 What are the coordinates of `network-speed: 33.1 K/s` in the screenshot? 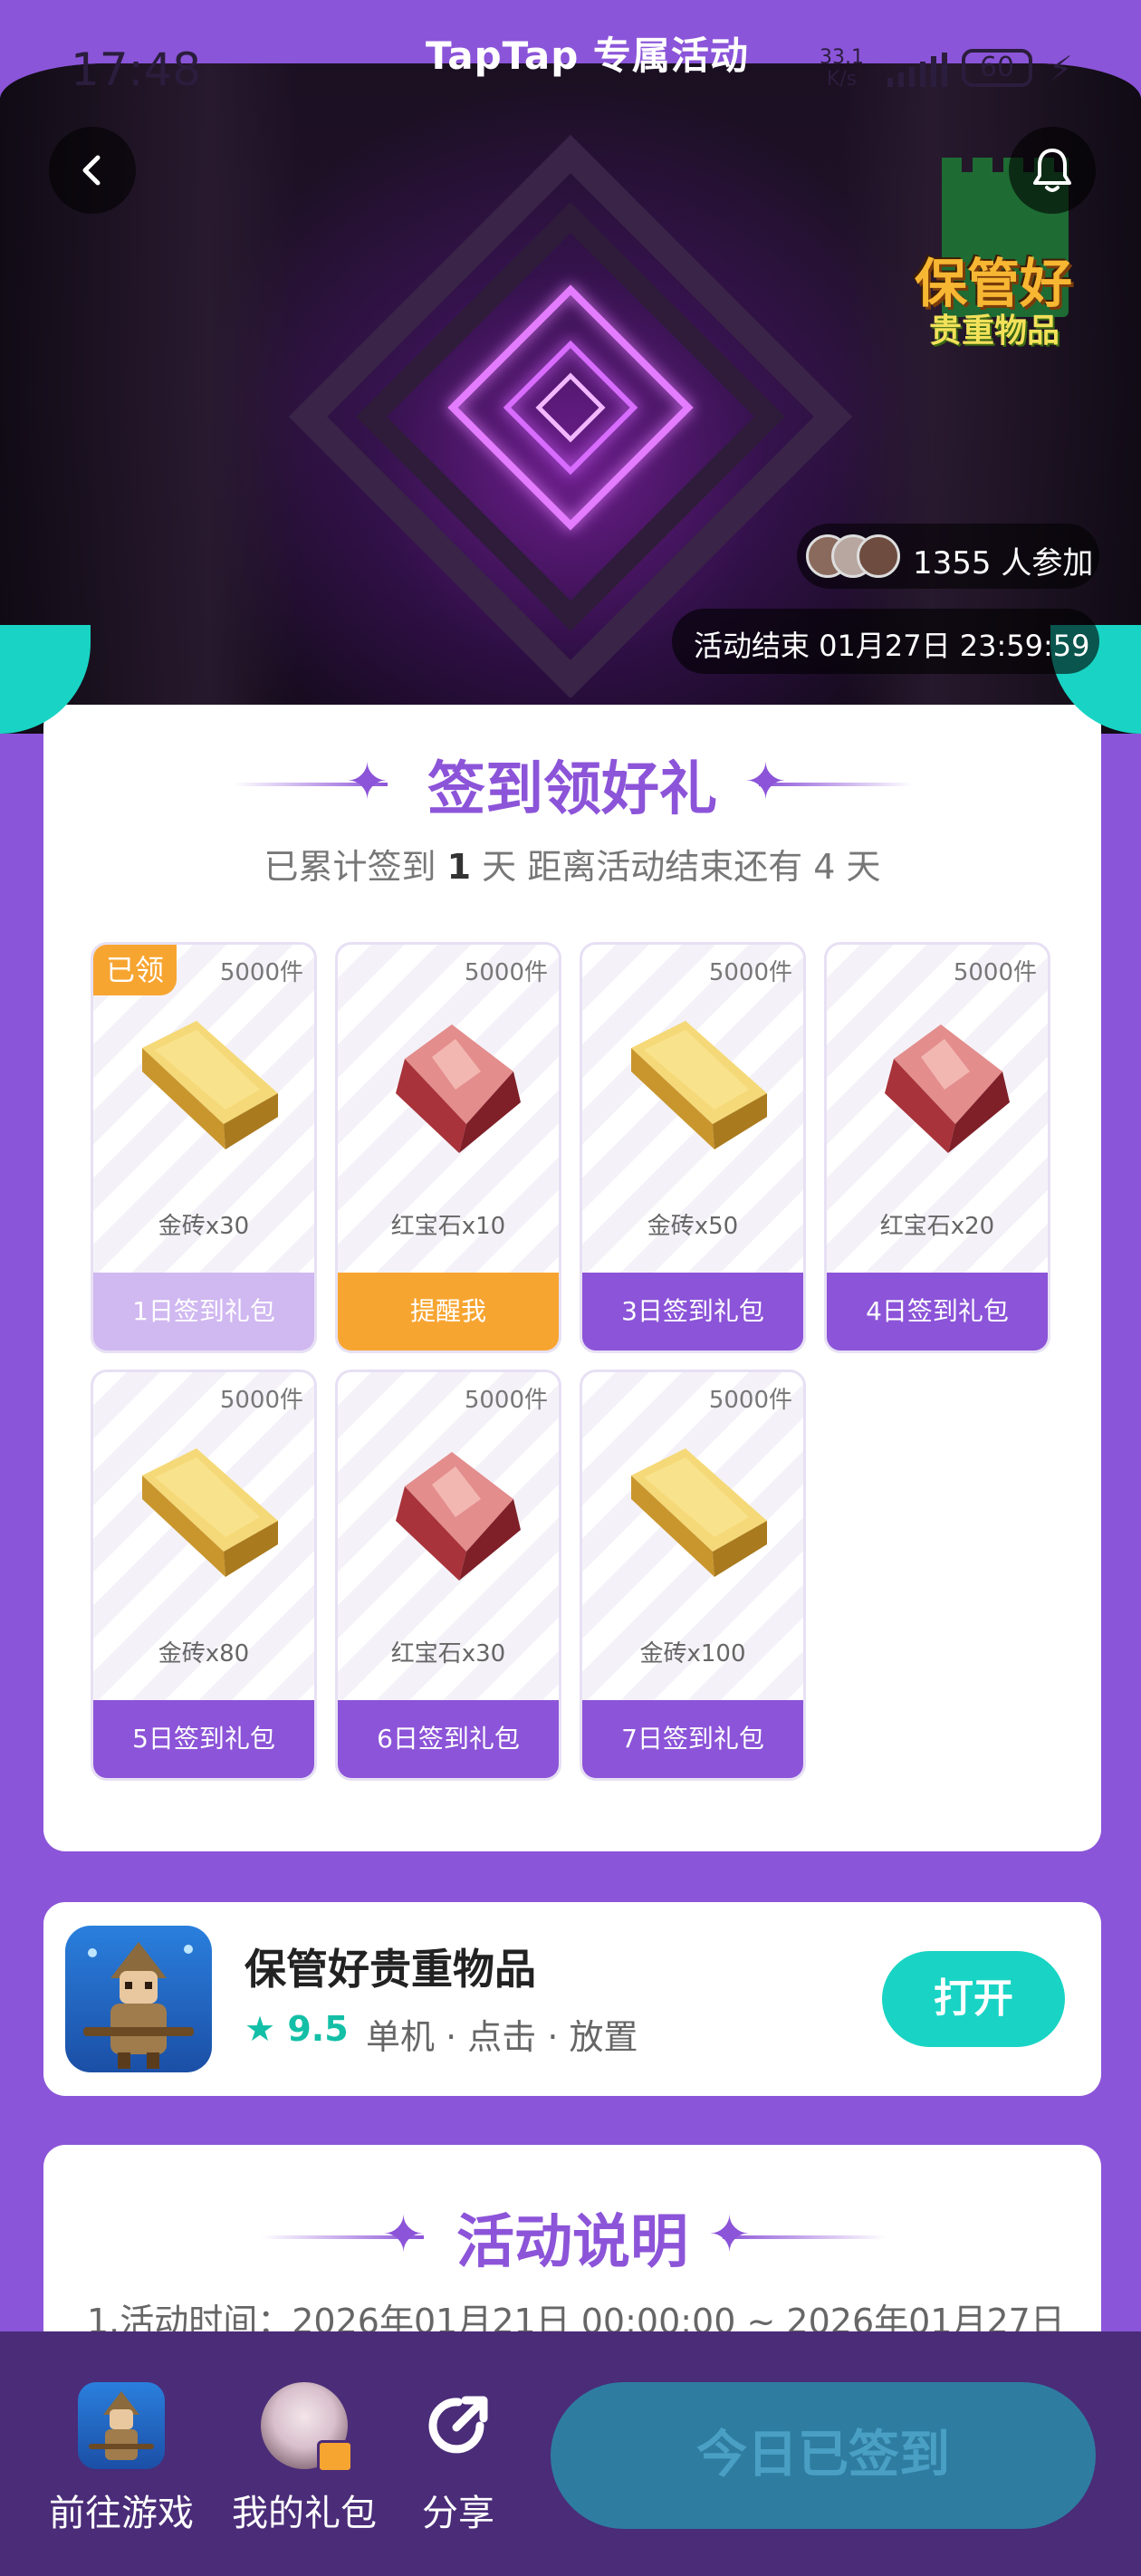 It's located at (842, 69).